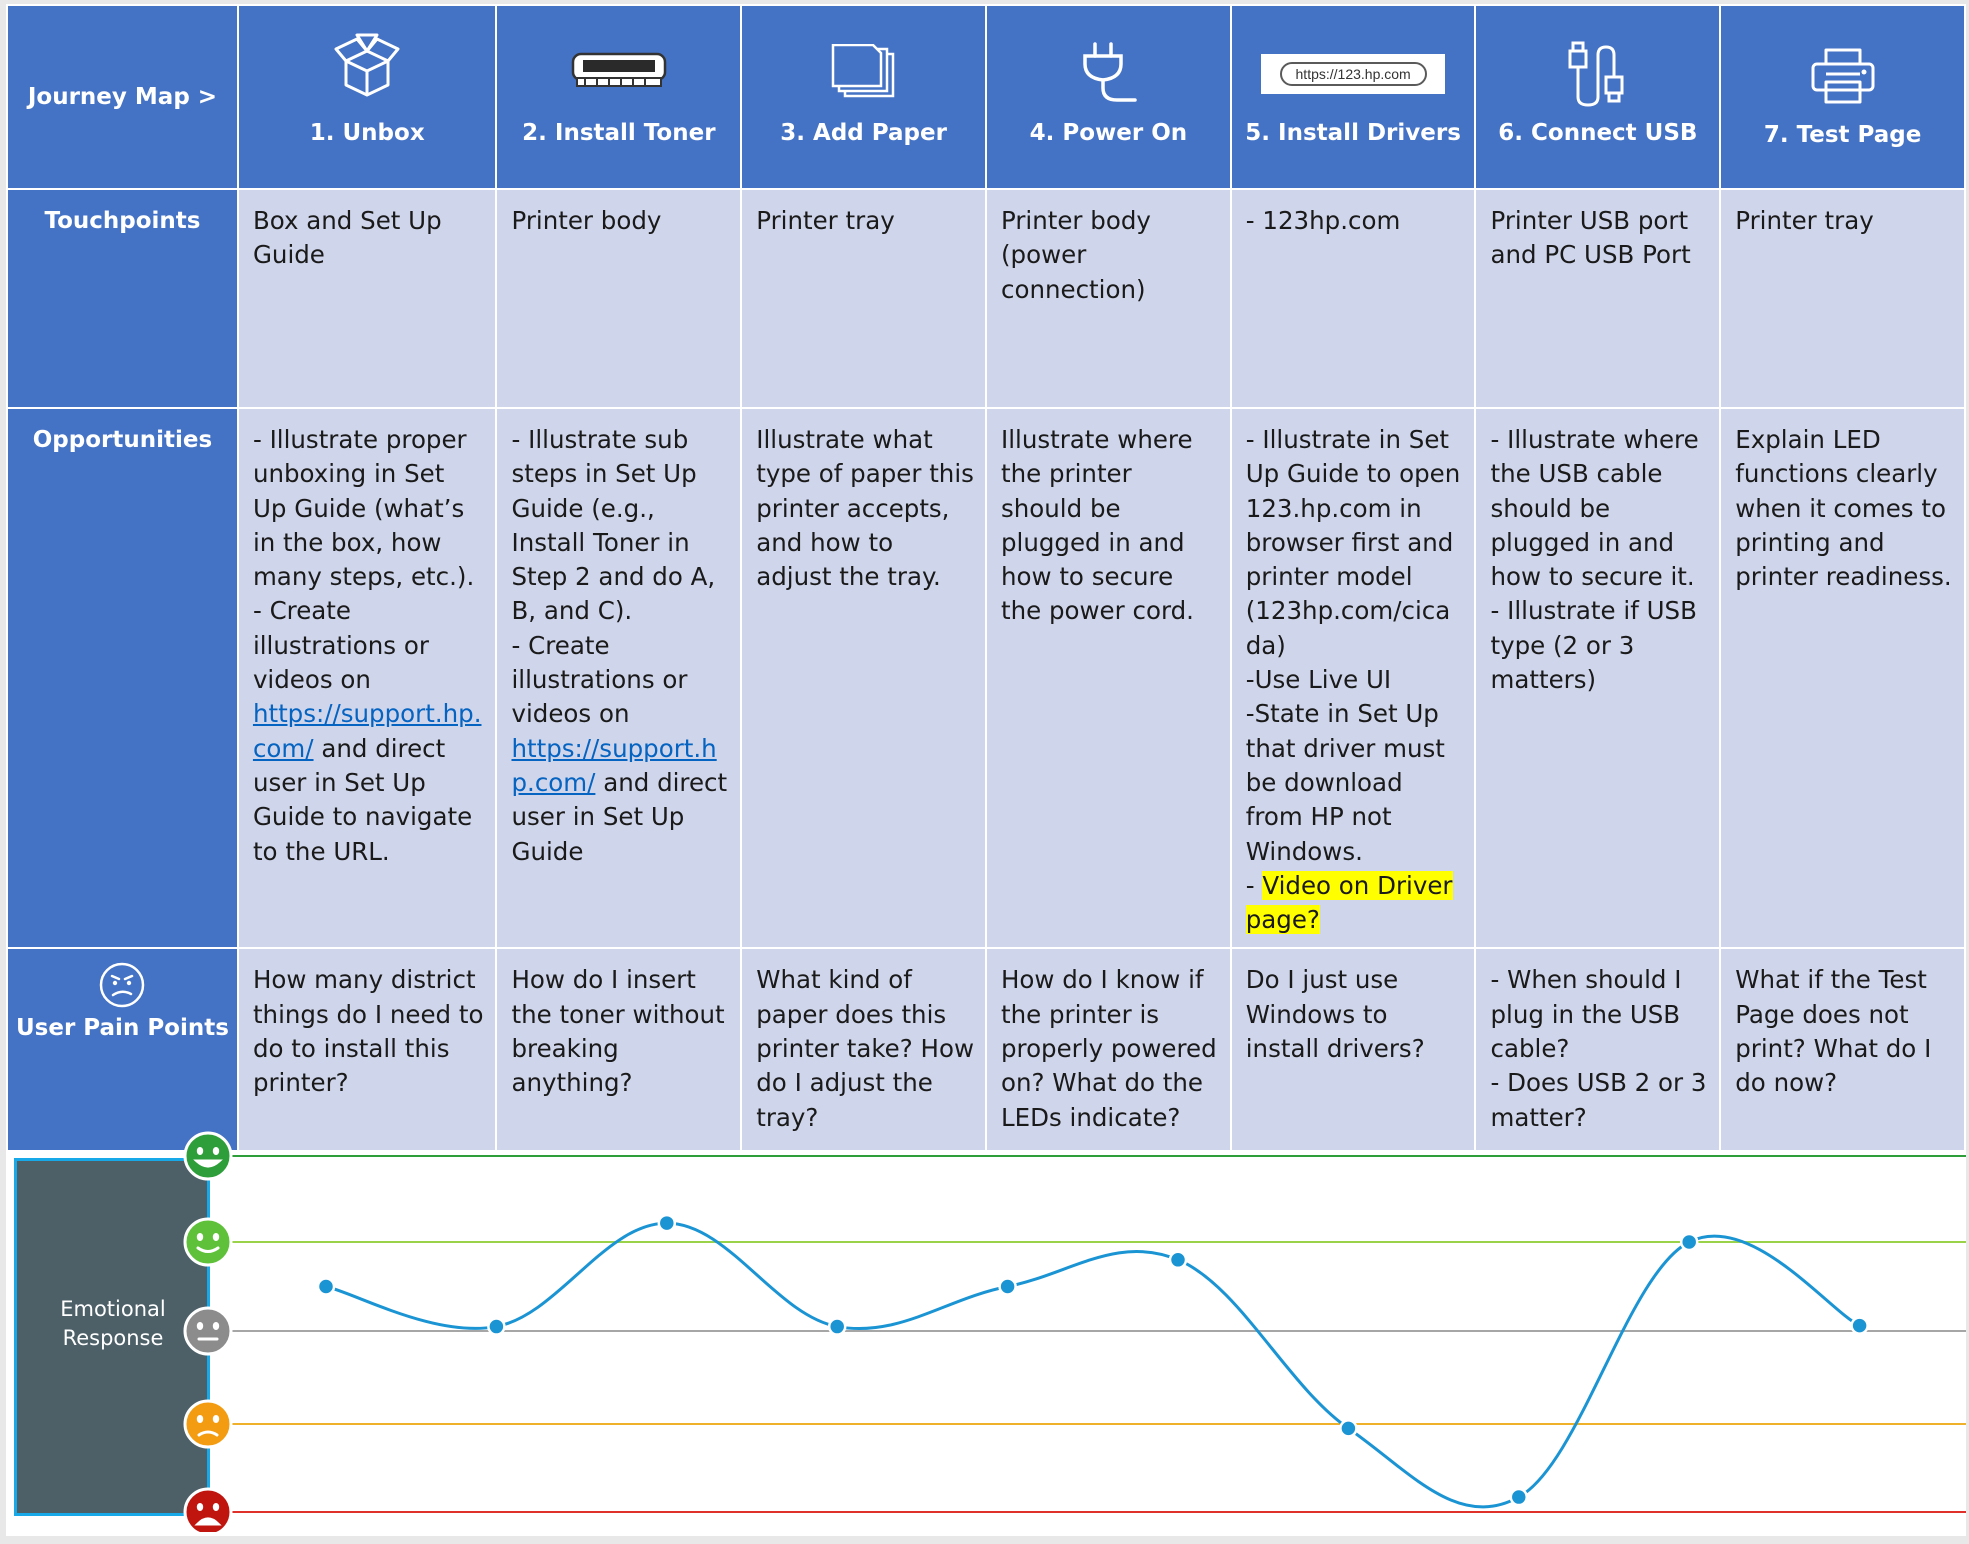  What do you see at coordinates (1842, 135) in the screenshot?
I see `stage-label-test-page: 7. Test Page` at bounding box center [1842, 135].